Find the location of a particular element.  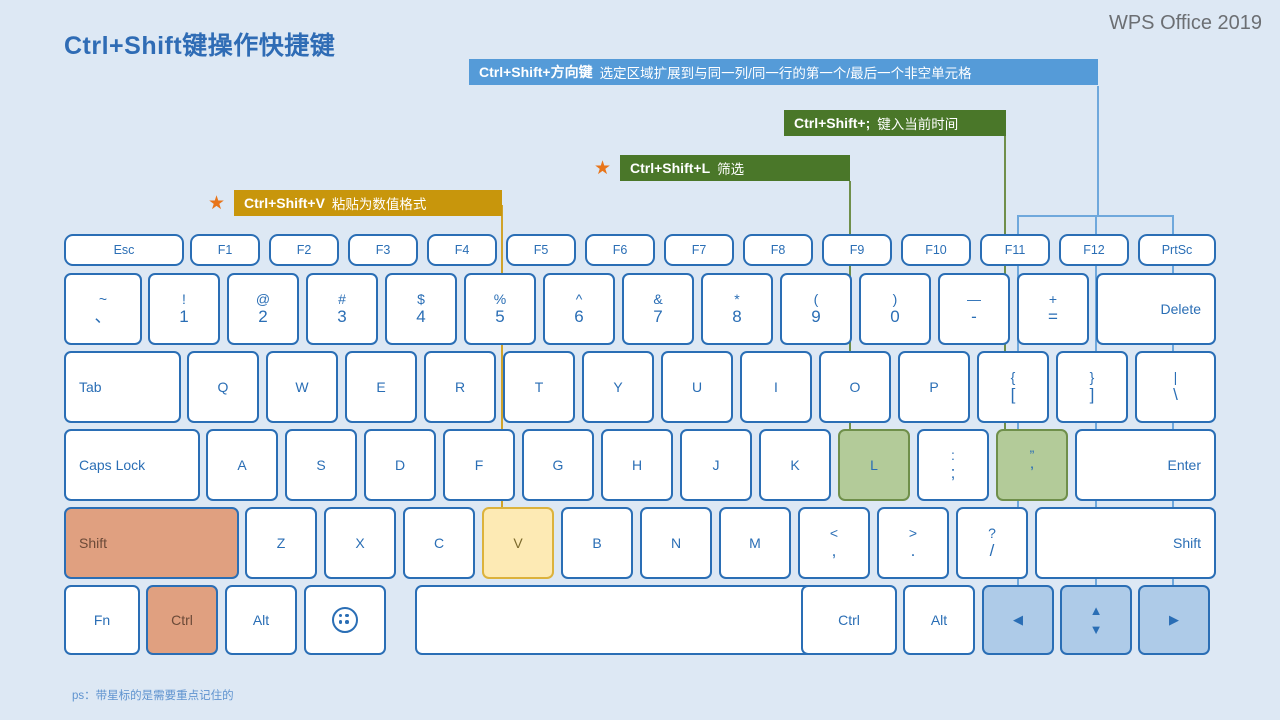

page-title: Ctrl+Shift键操作快捷键 is located at coordinates (200, 46).